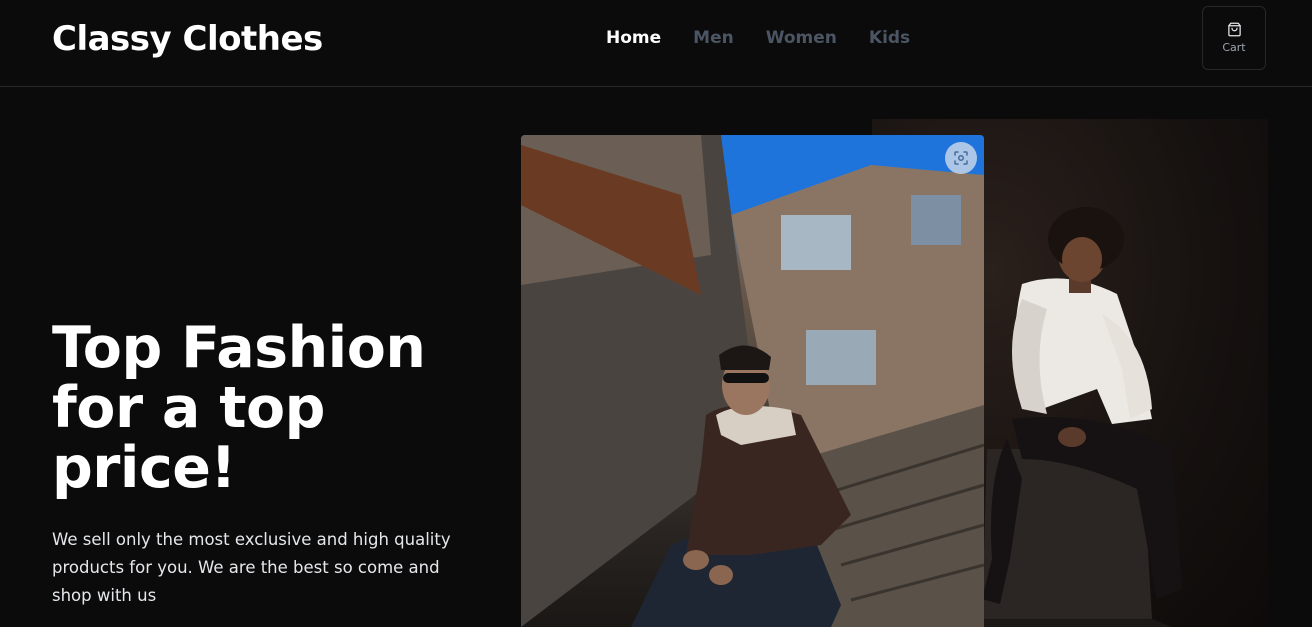  I want to click on cart-button: Cart, so click(1234, 38).